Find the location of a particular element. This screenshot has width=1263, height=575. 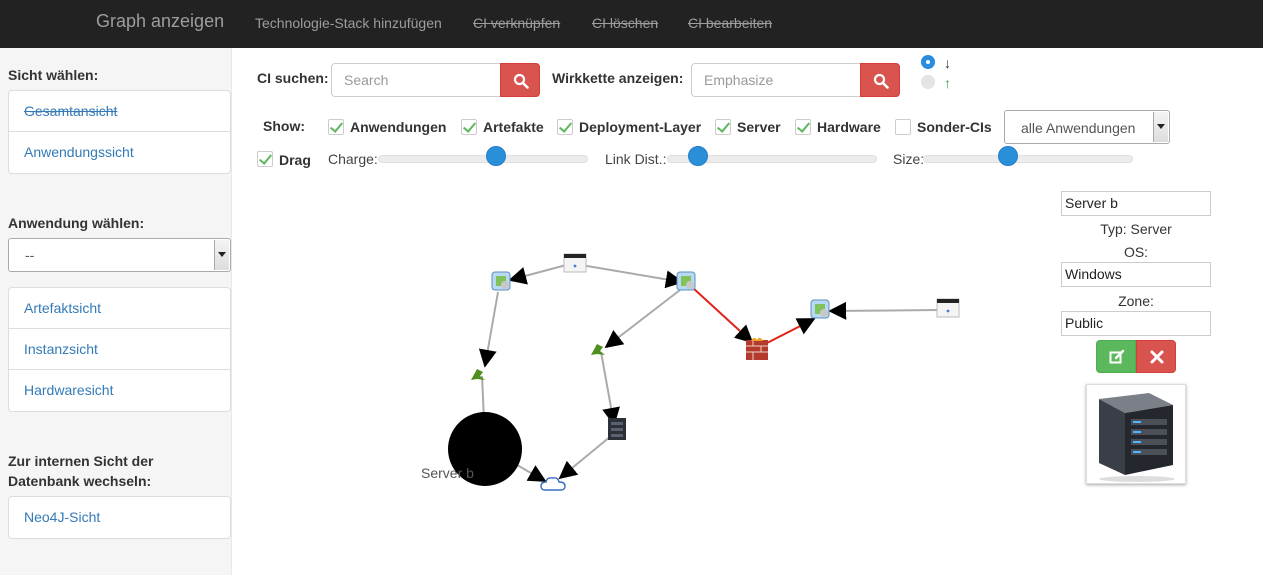

node-name-input: Server b is located at coordinates (1136, 203).